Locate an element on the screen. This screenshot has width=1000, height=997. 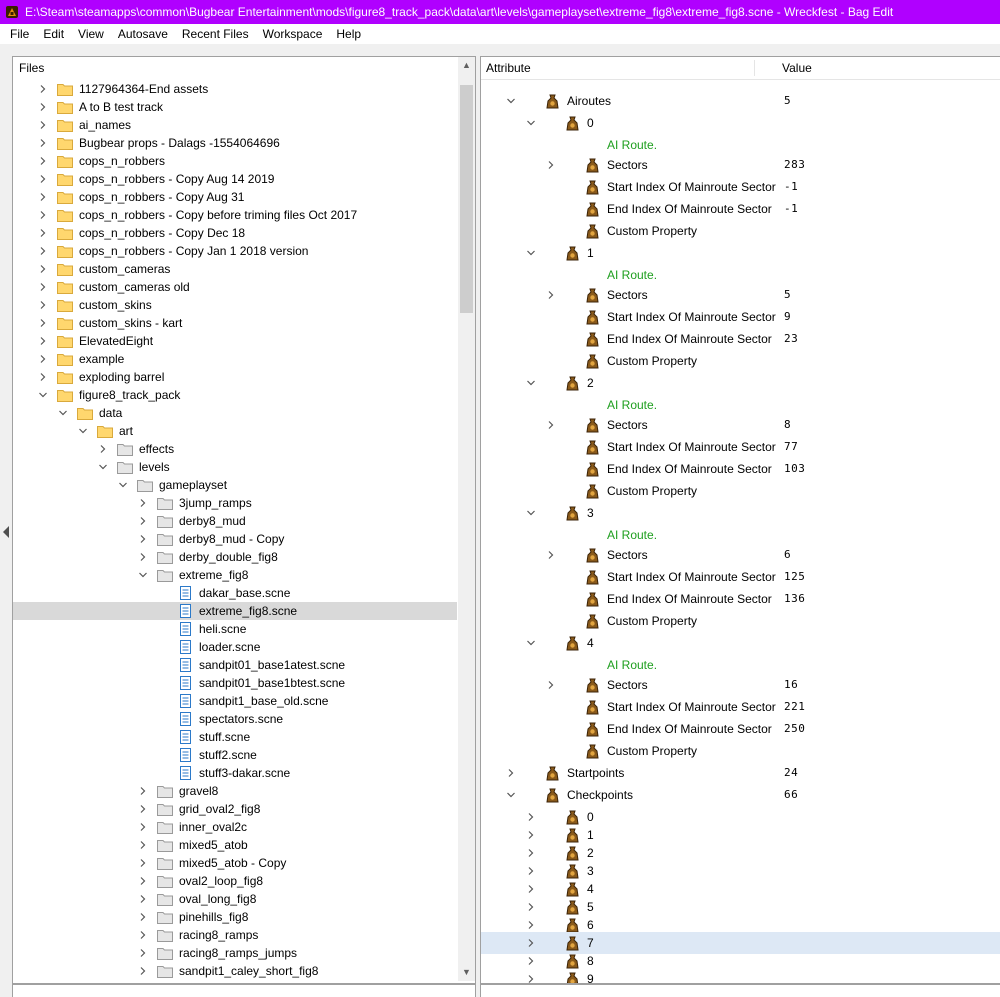
menu-recent-files: Recent Files is located at coordinates (215, 34).